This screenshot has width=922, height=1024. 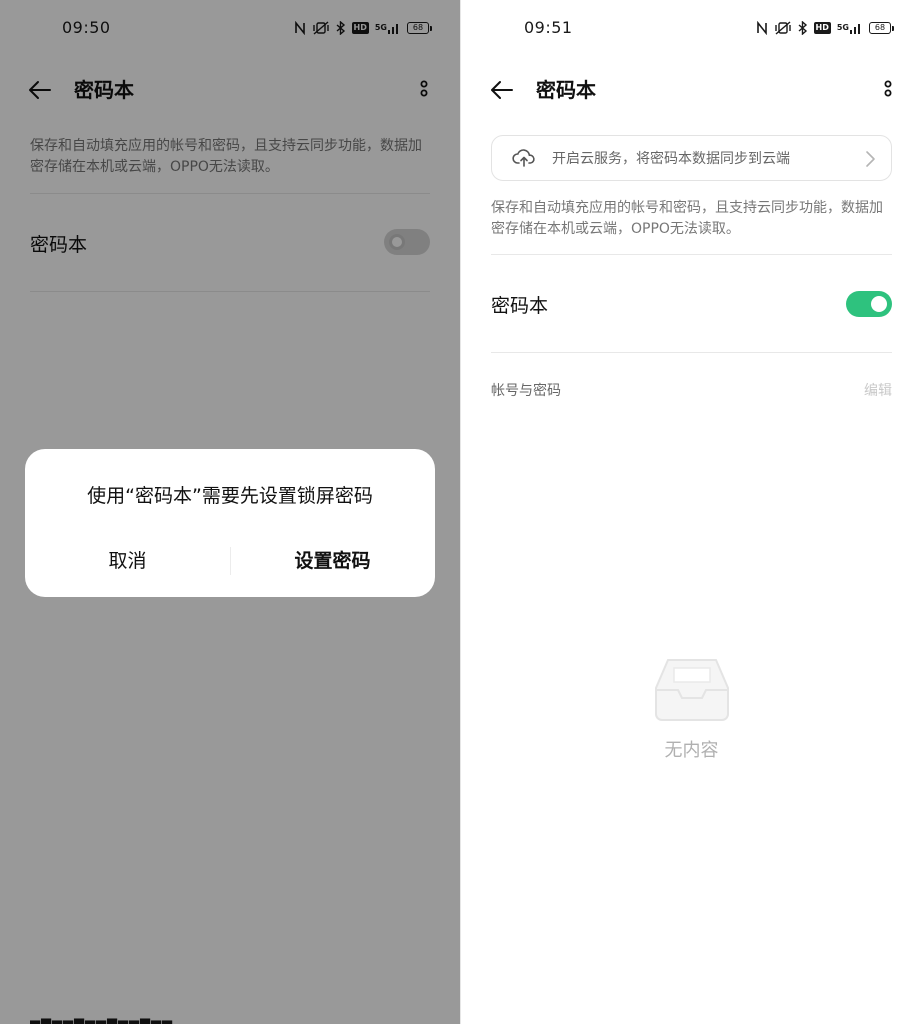 What do you see at coordinates (230, 496) in the screenshot?
I see `dialog-message: 使用“密码本”需要先设置锁屏密码` at bounding box center [230, 496].